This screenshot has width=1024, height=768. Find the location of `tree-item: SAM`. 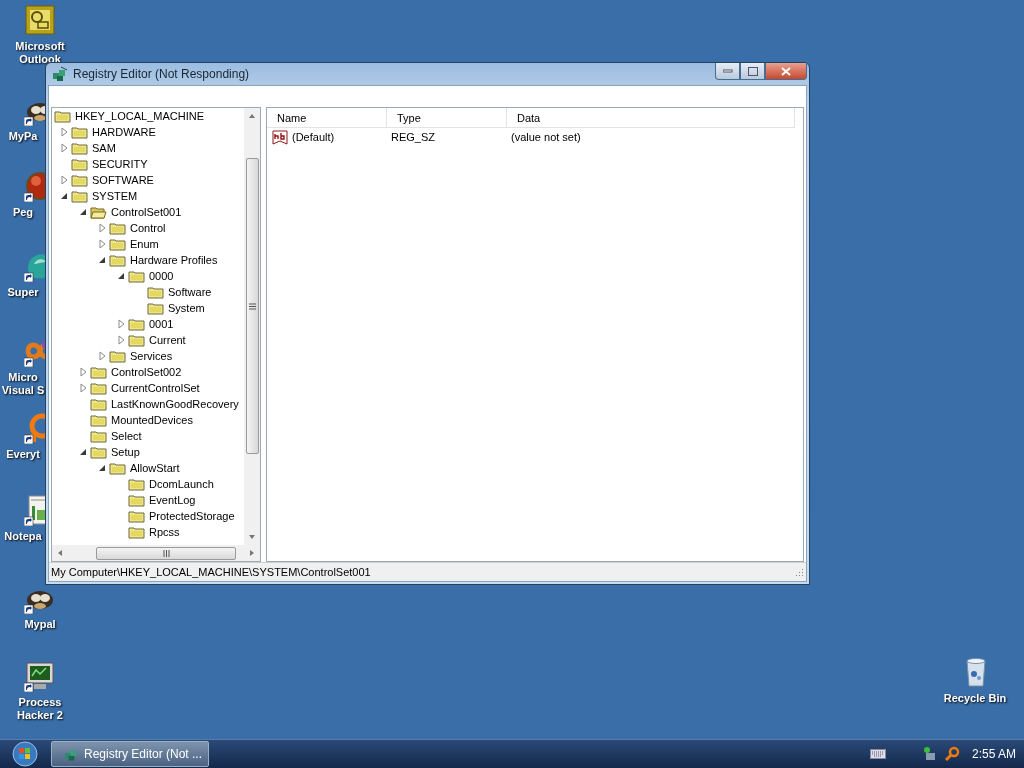

tree-item: SAM is located at coordinates (104, 148).